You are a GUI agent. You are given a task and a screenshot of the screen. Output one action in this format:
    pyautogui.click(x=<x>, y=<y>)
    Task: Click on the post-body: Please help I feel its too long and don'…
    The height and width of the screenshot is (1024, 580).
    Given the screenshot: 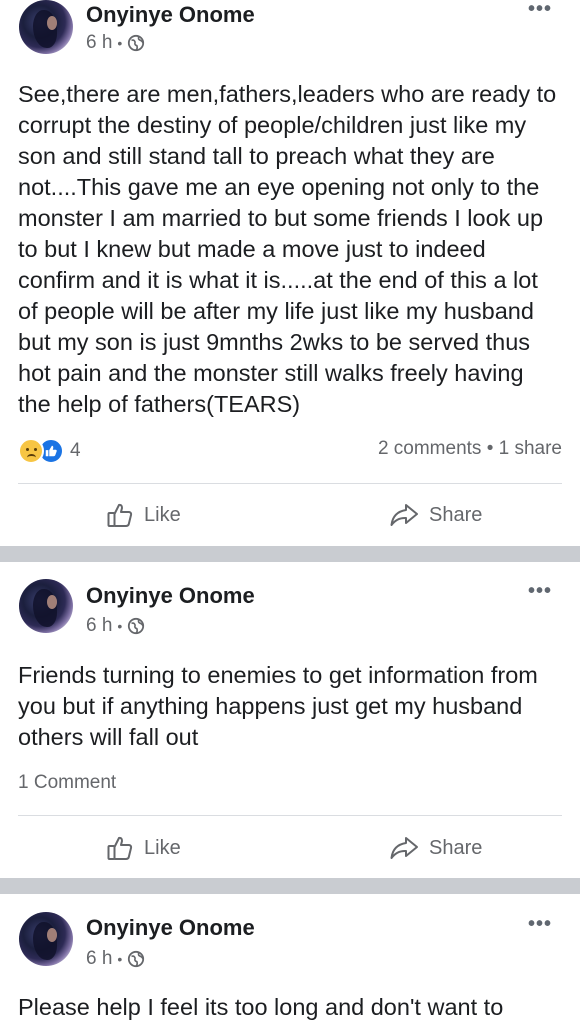 What is the action you would take?
    pyautogui.click(x=261, y=1007)
    